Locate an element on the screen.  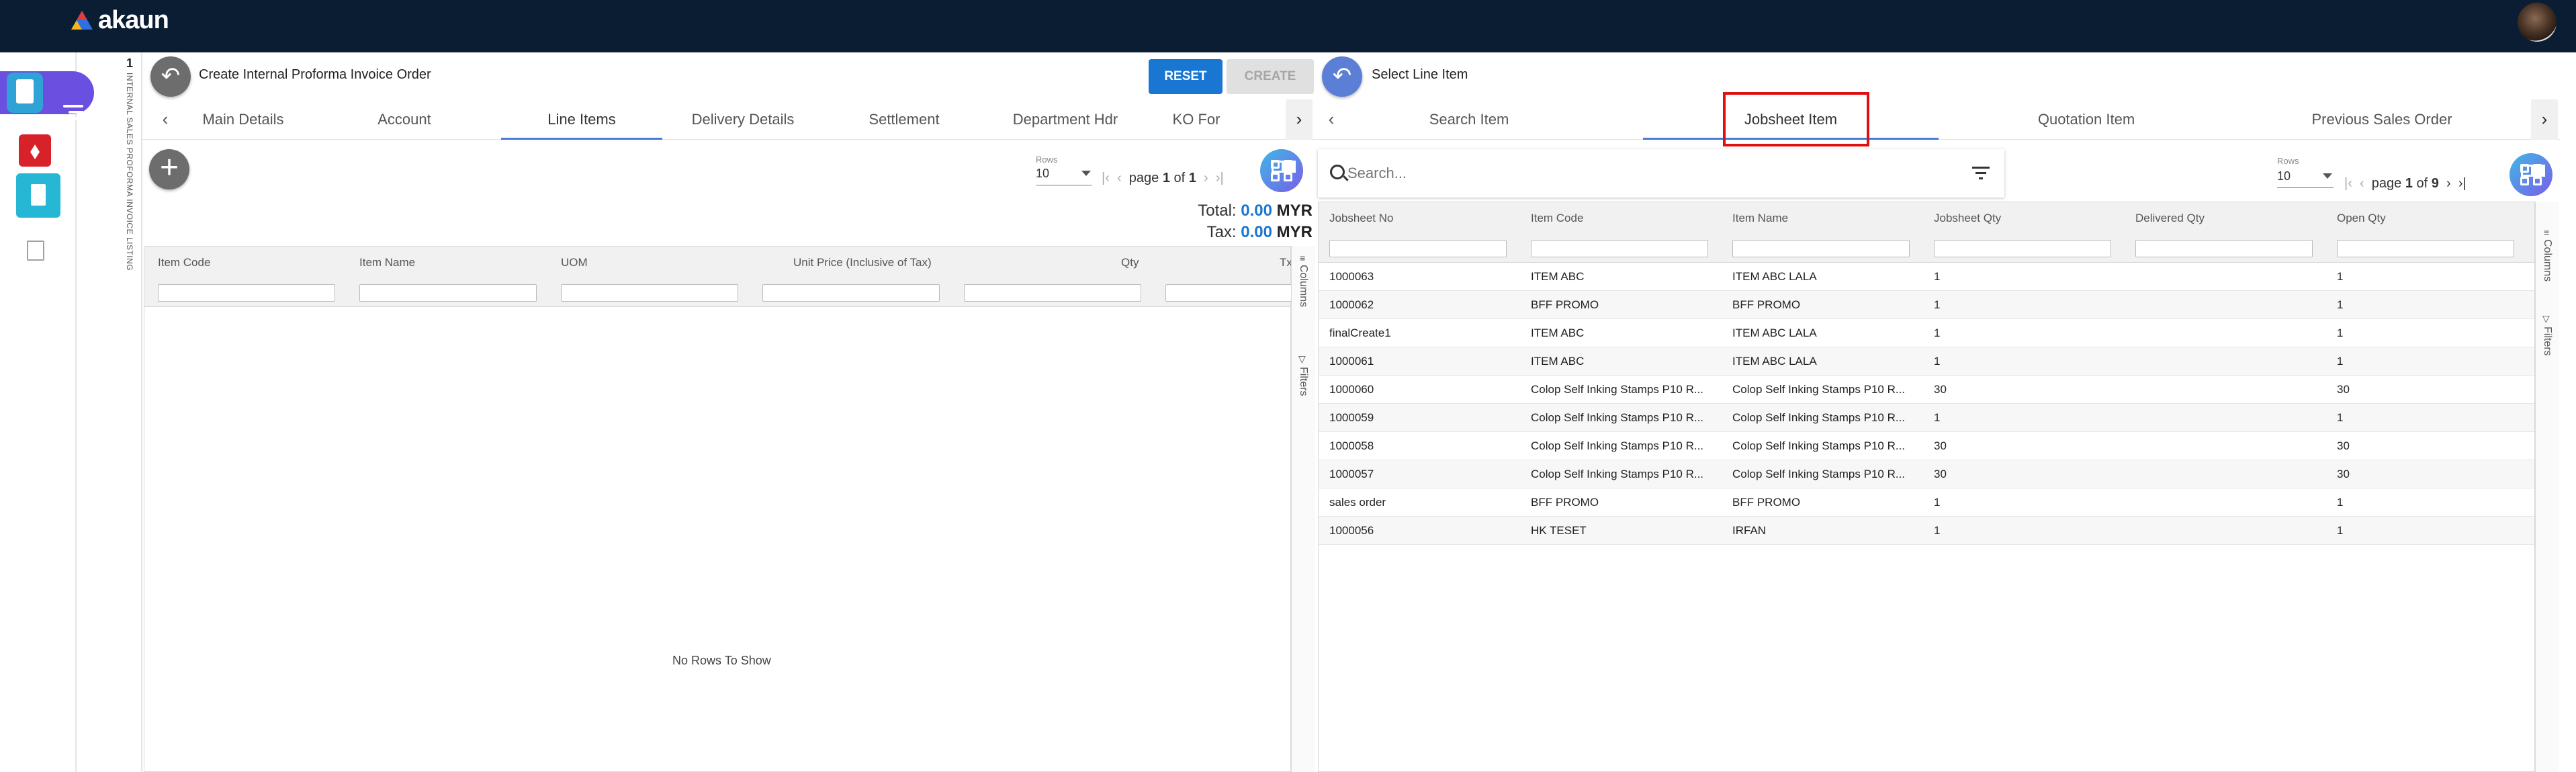
tab-main-details: Main Details is located at coordinates (244, 119).